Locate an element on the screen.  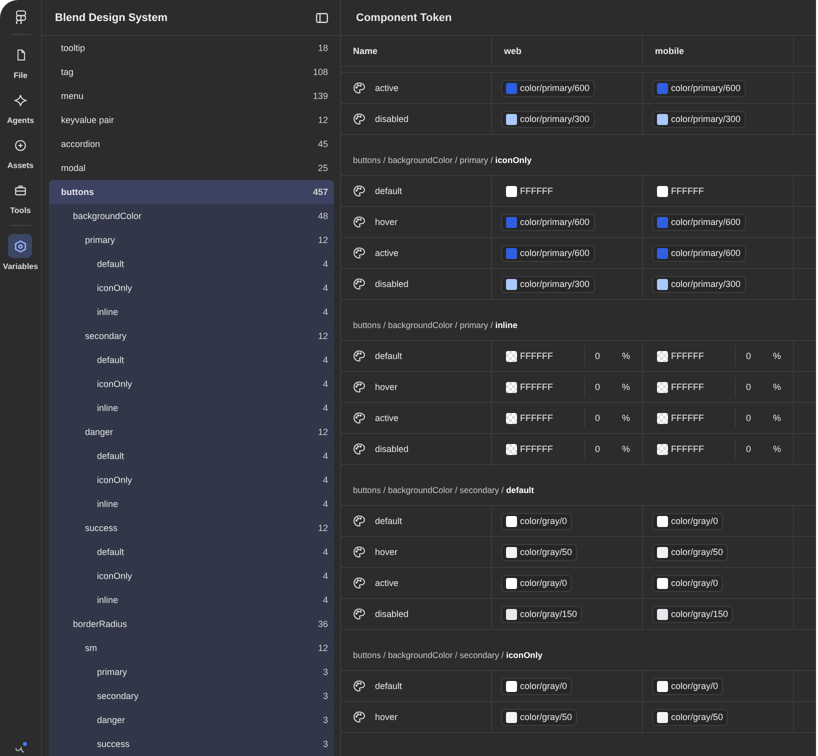
rail-tab: Assets is located at coordinates (20, 151).